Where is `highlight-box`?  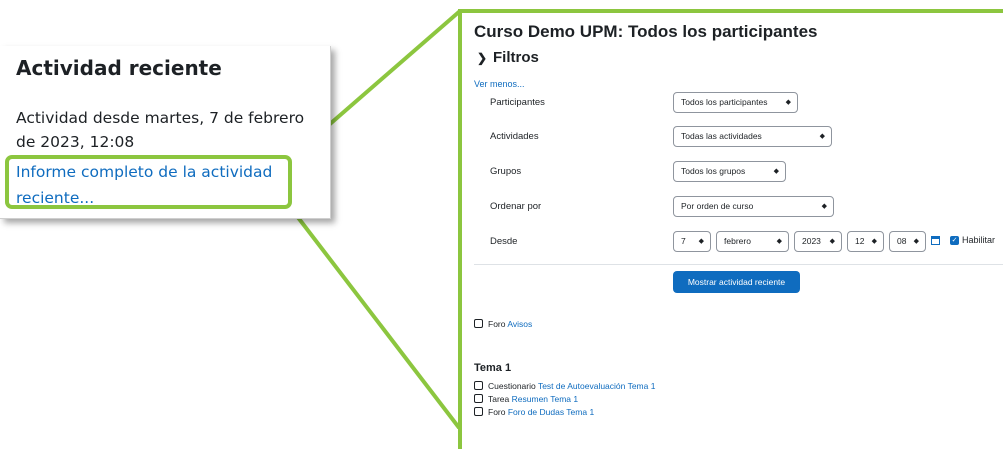
highlight-box is located at coordinates (148, 182).